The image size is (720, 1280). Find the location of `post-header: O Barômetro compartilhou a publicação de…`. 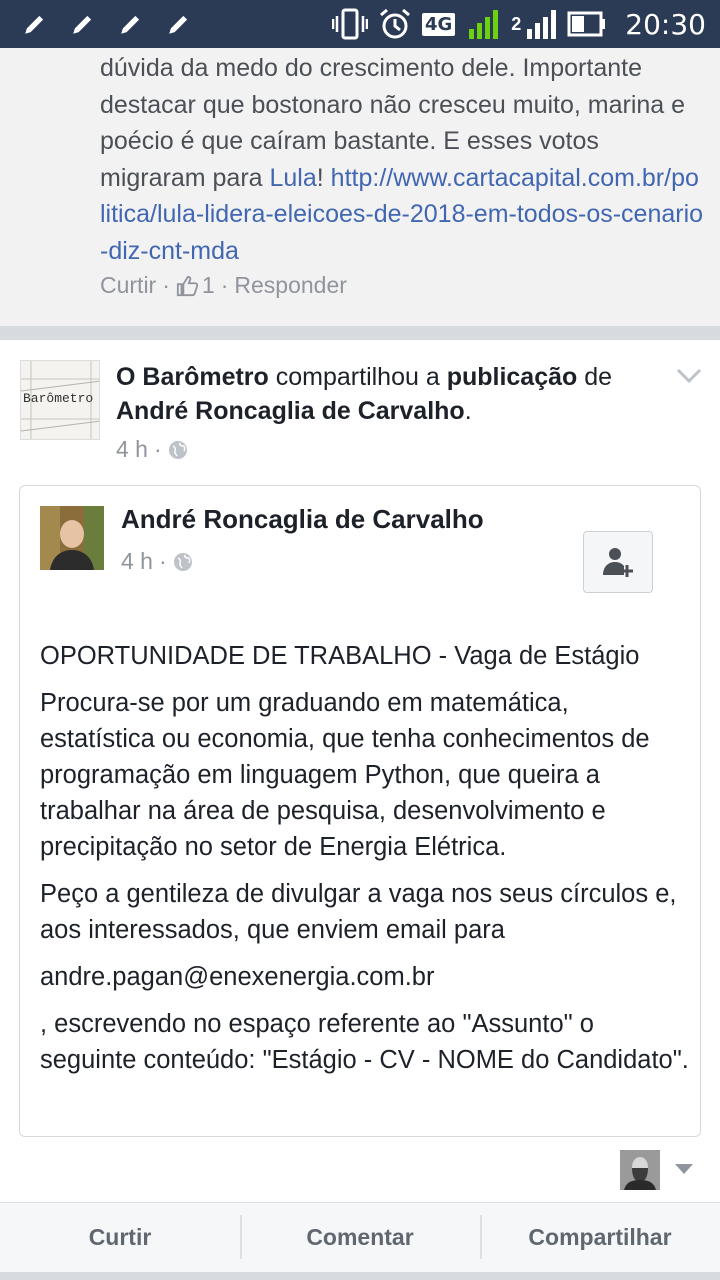

post-header: O Barômetro compartilhou a publicação de… is located at coordinates (364, 394).